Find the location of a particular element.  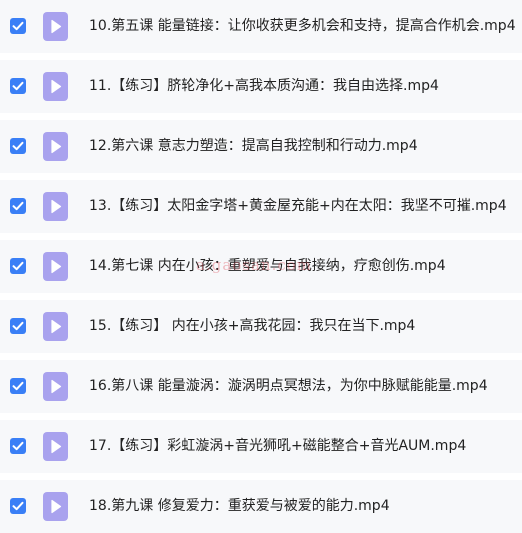

file-row: 18.第九课 修复爱力：重获爱与被爱的能力.mp4 is located at coordinates (261, 506).